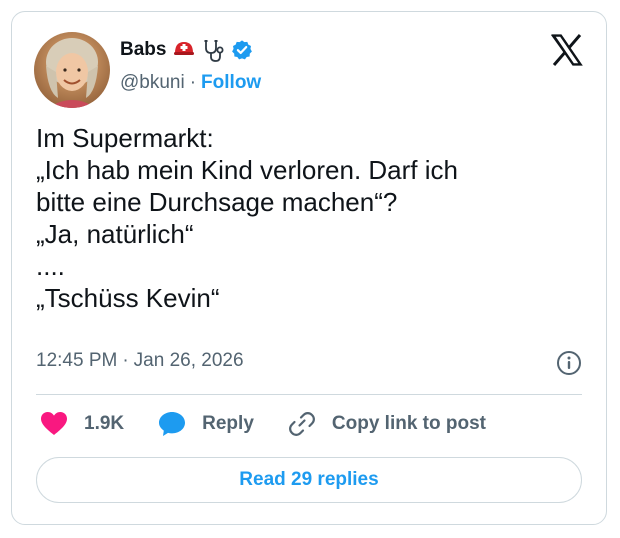  What do you see at coordinates (54, 423) in the screenshot?
I see `heart-icon` at bounding box center [54, 423].